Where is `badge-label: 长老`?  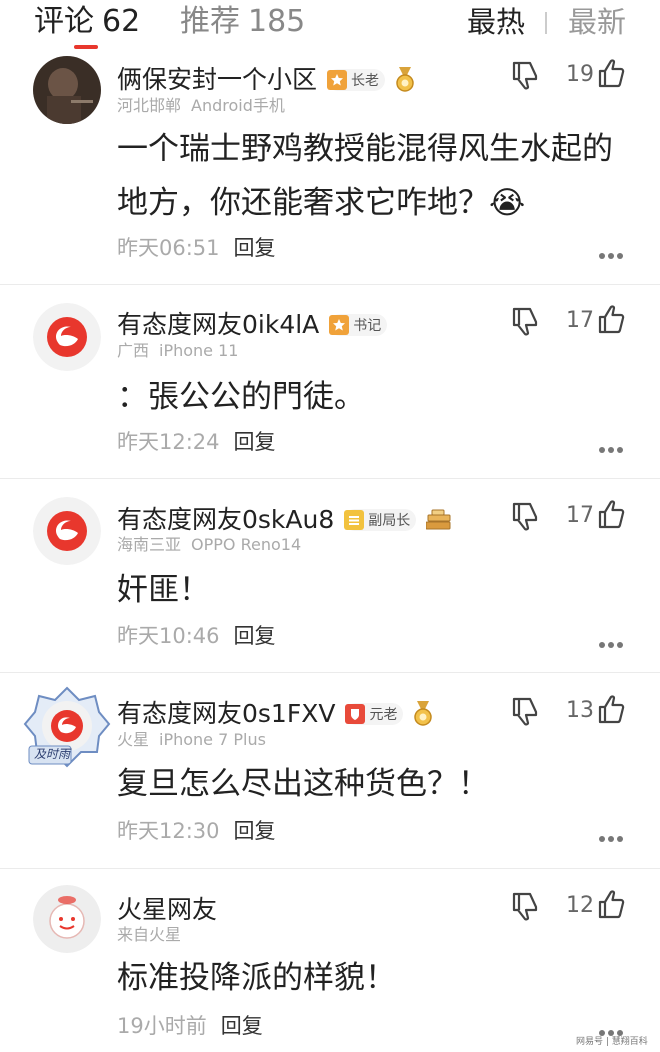 badge-label: 长老 is located at coordinates (365, 81).